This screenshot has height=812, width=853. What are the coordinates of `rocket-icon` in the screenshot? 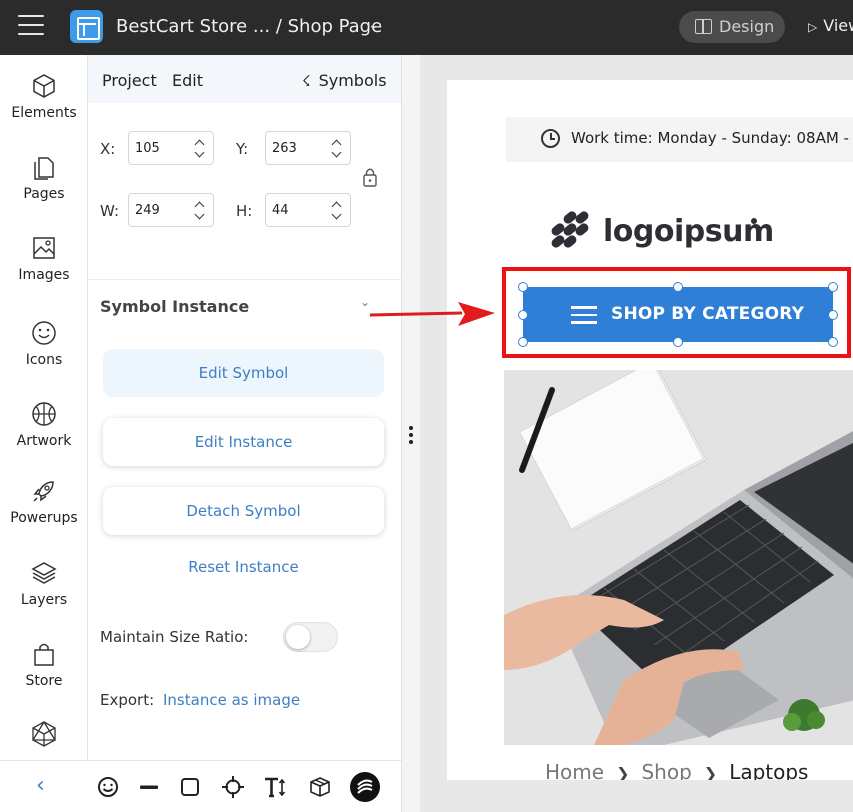 It's located at (43, 491).